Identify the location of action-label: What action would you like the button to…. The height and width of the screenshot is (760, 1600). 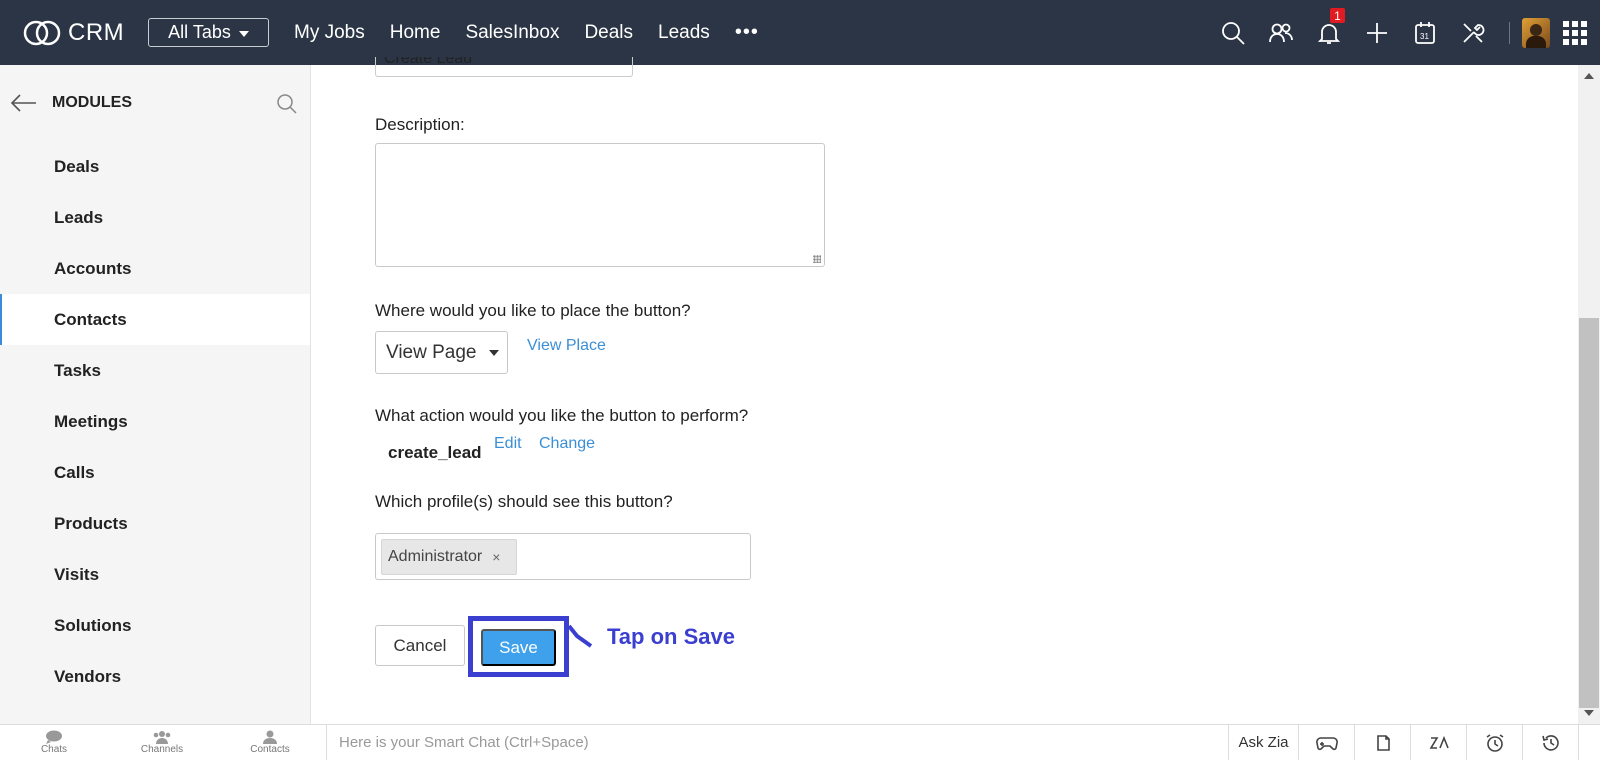
(562, 415).